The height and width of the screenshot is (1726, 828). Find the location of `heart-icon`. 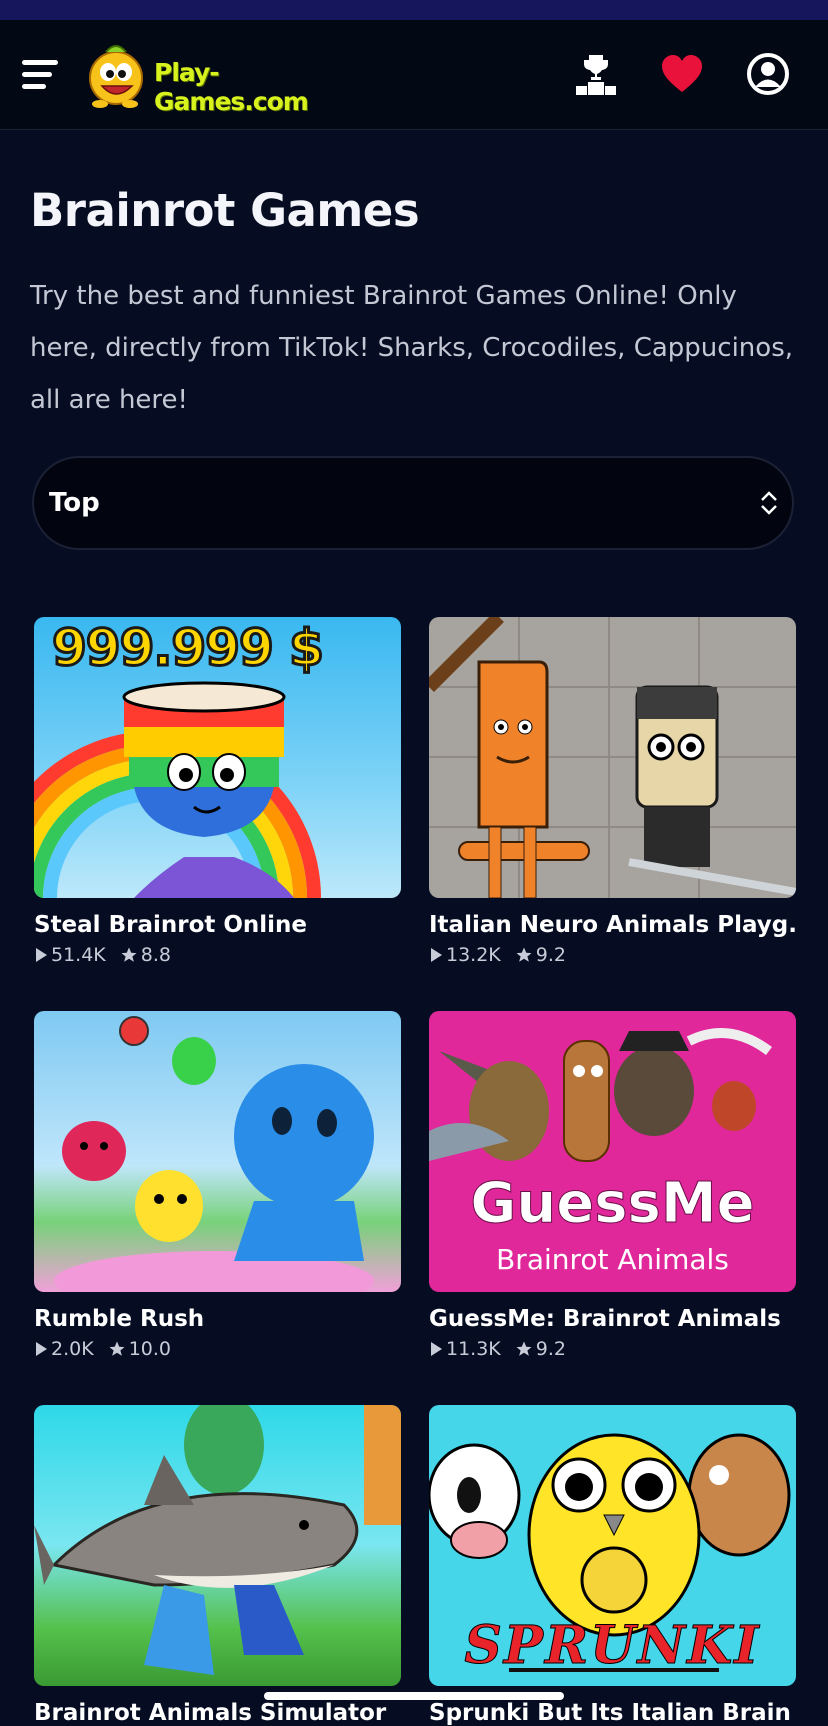

heart-icon is located at coordinates (682, 73).